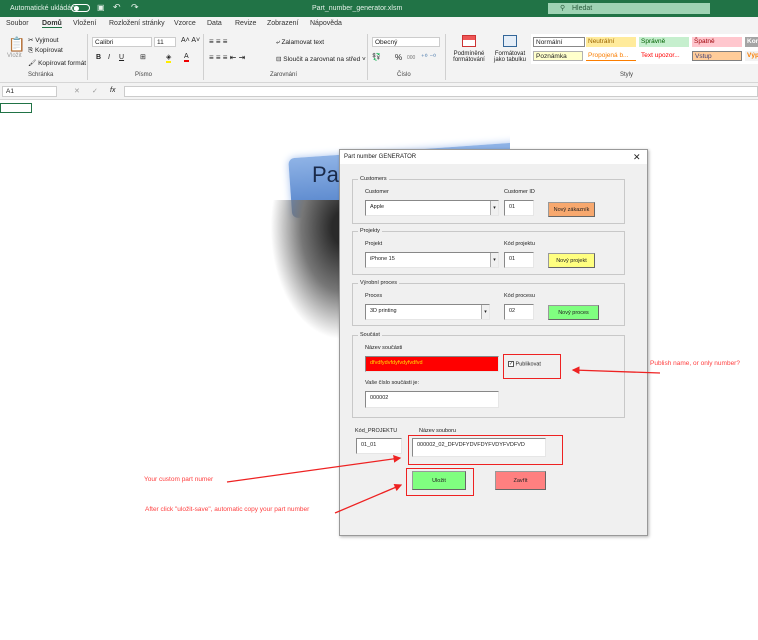 This screenshot has width=758, height=640. Describe the element at coordinates (443, 440) in the screenshot. I see `annotation-arrows` at that location.